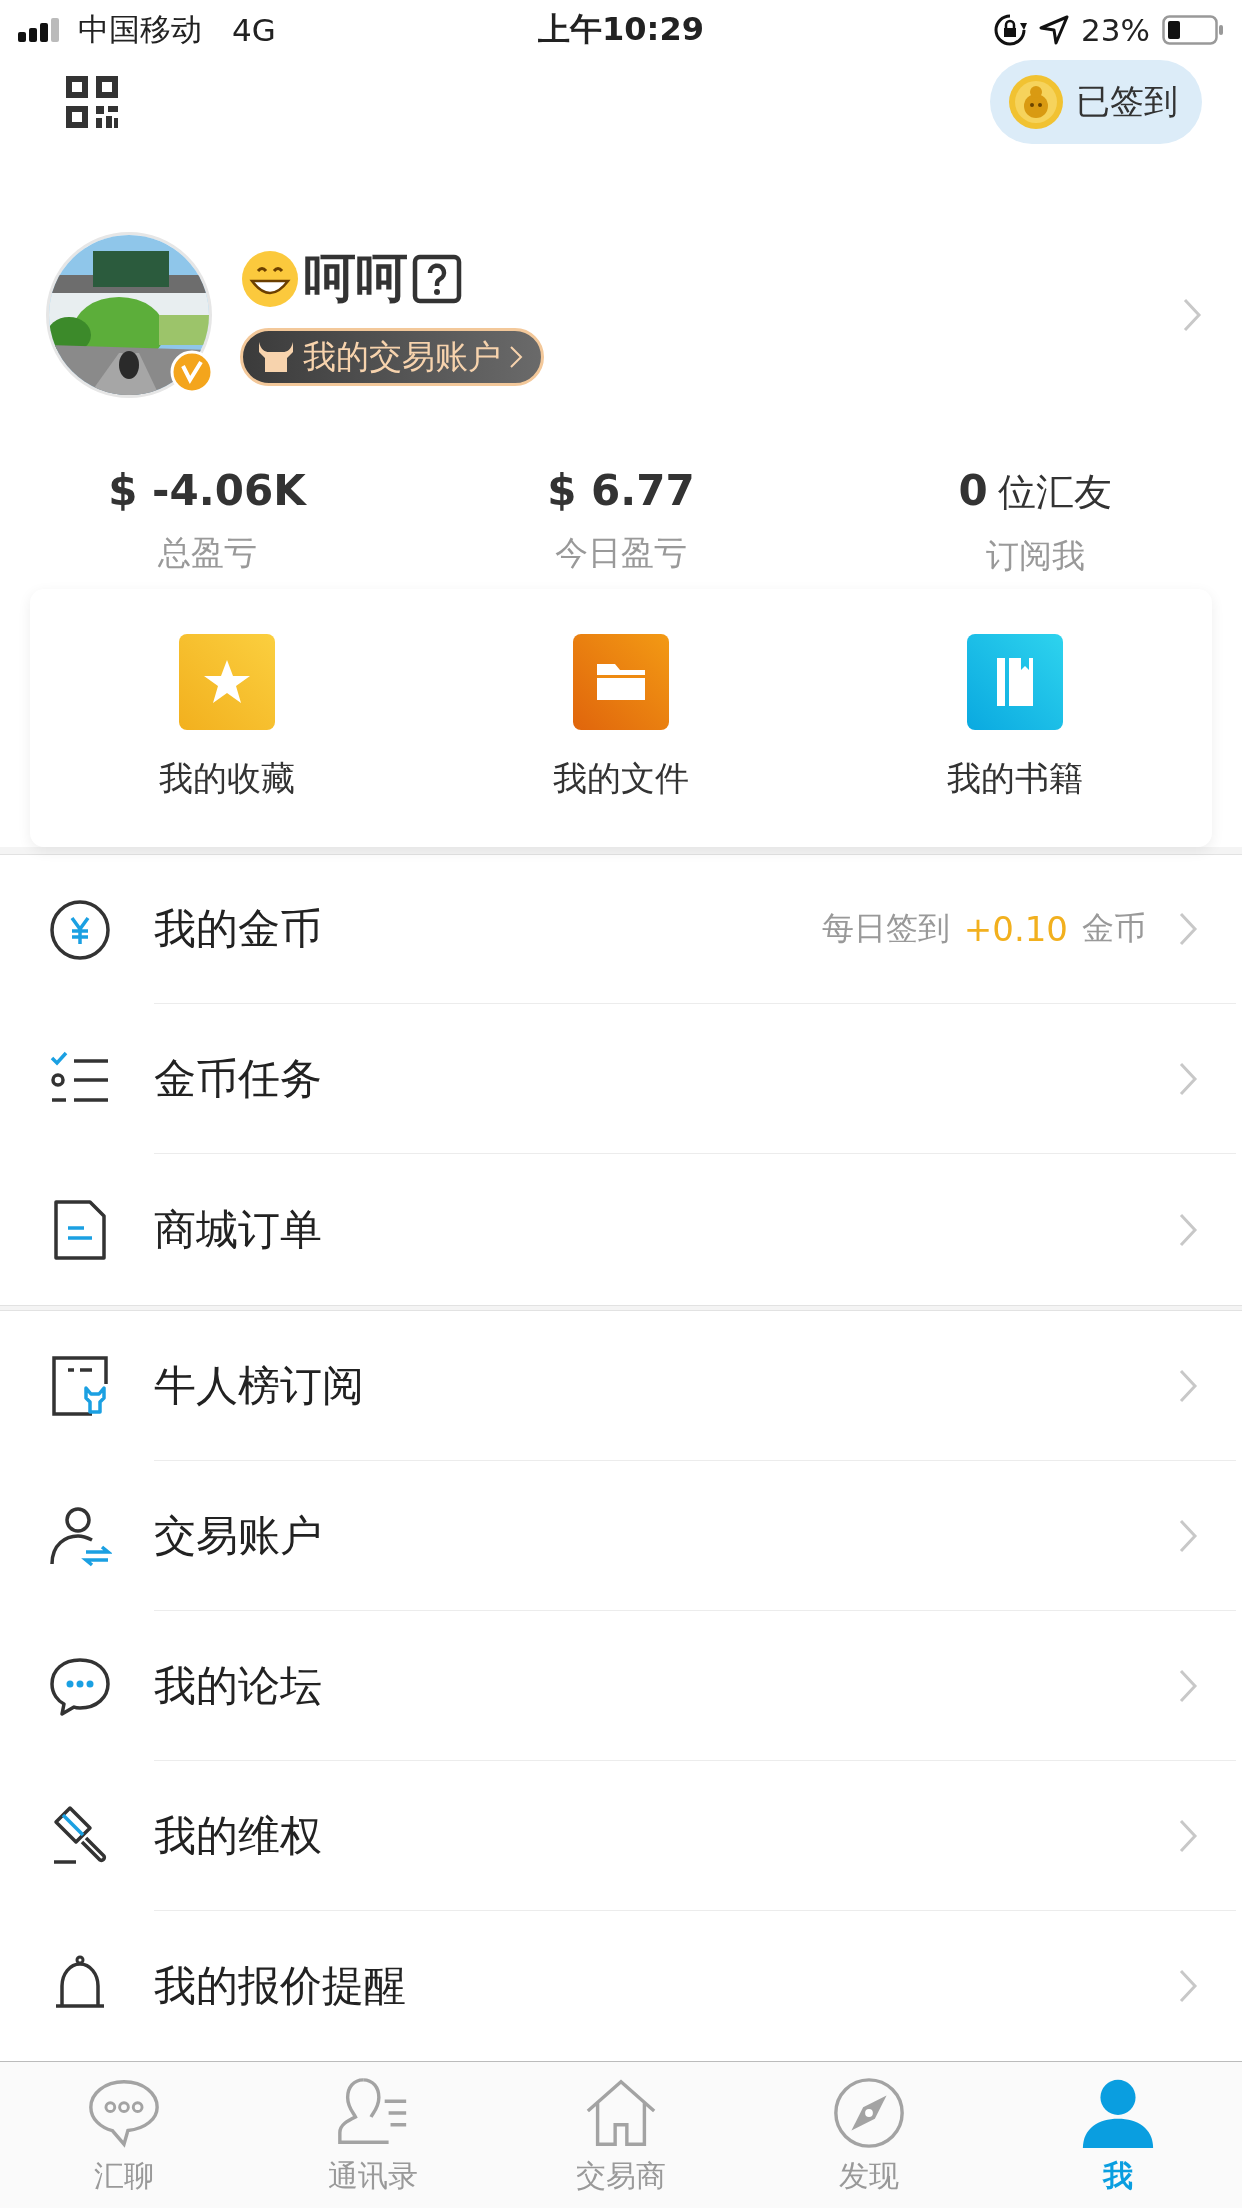 The image size is (1242, 2208). Describe the element at coordinates (1015, 682) in the screenshot. I see `book-icon` at that location.